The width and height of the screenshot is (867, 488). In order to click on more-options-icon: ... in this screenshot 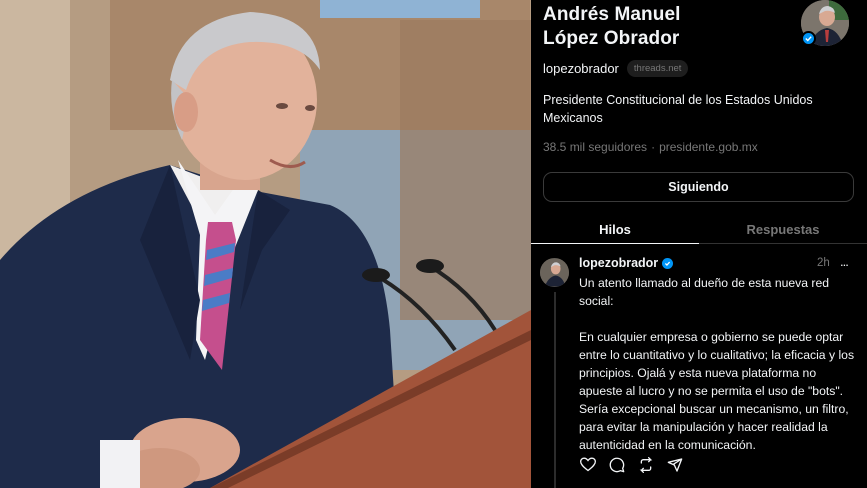, I will do `click(844, 261)`.